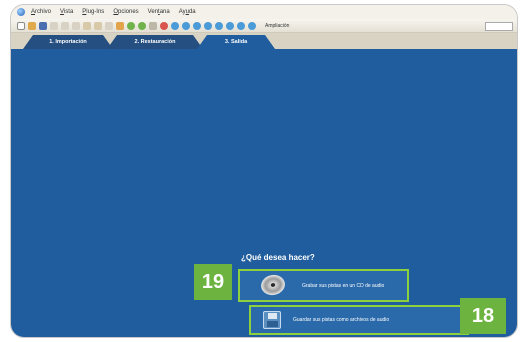 Image resolution: width=526 pixels, height=342 pixels. Describe the element at coordinates (21, 25) in the screenshot. I see `new-icon` at that location.